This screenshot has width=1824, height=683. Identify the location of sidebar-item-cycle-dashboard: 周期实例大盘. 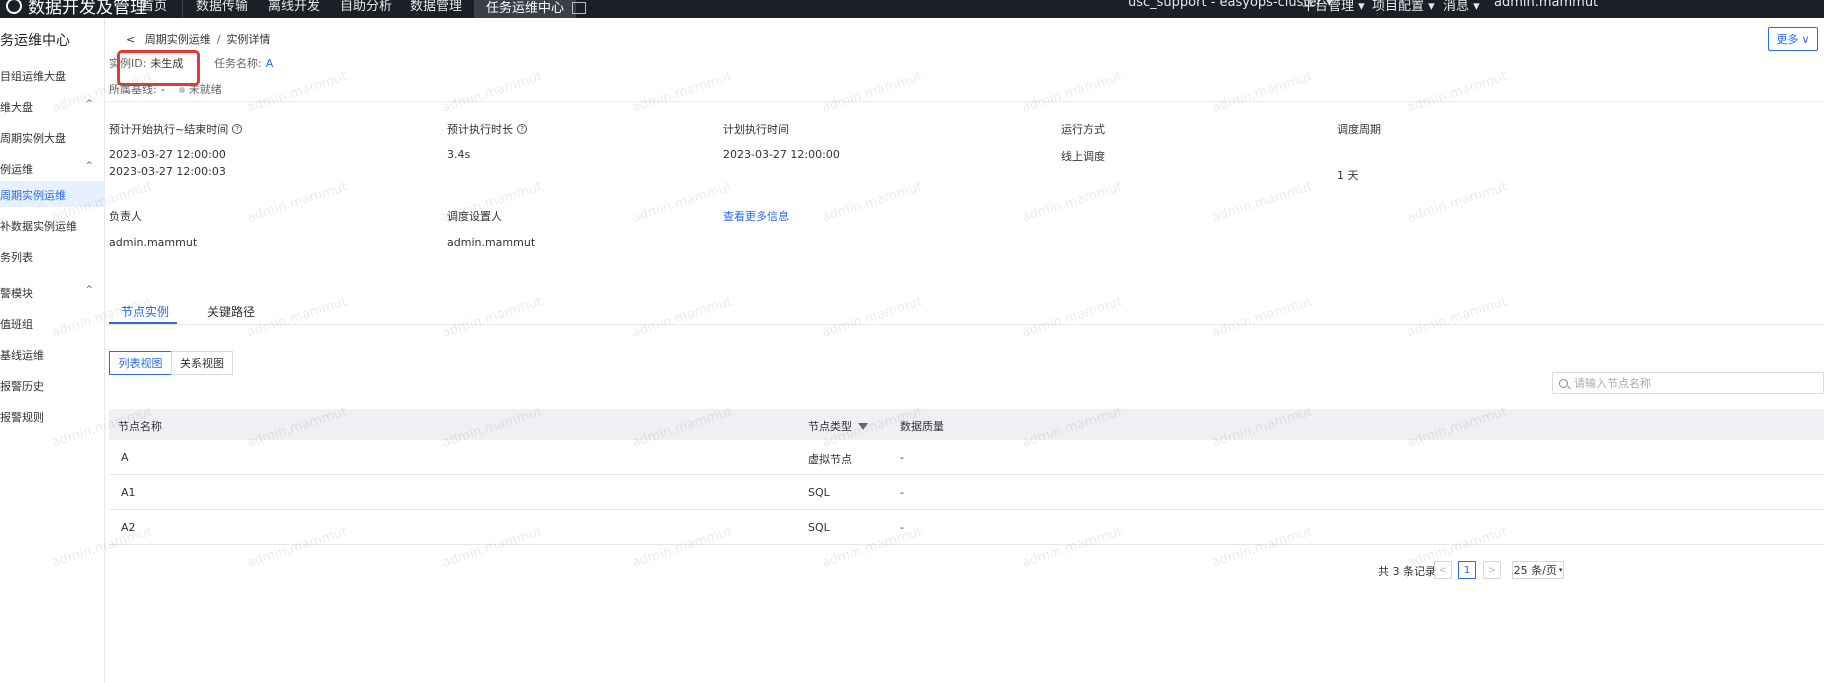
(52, 137).